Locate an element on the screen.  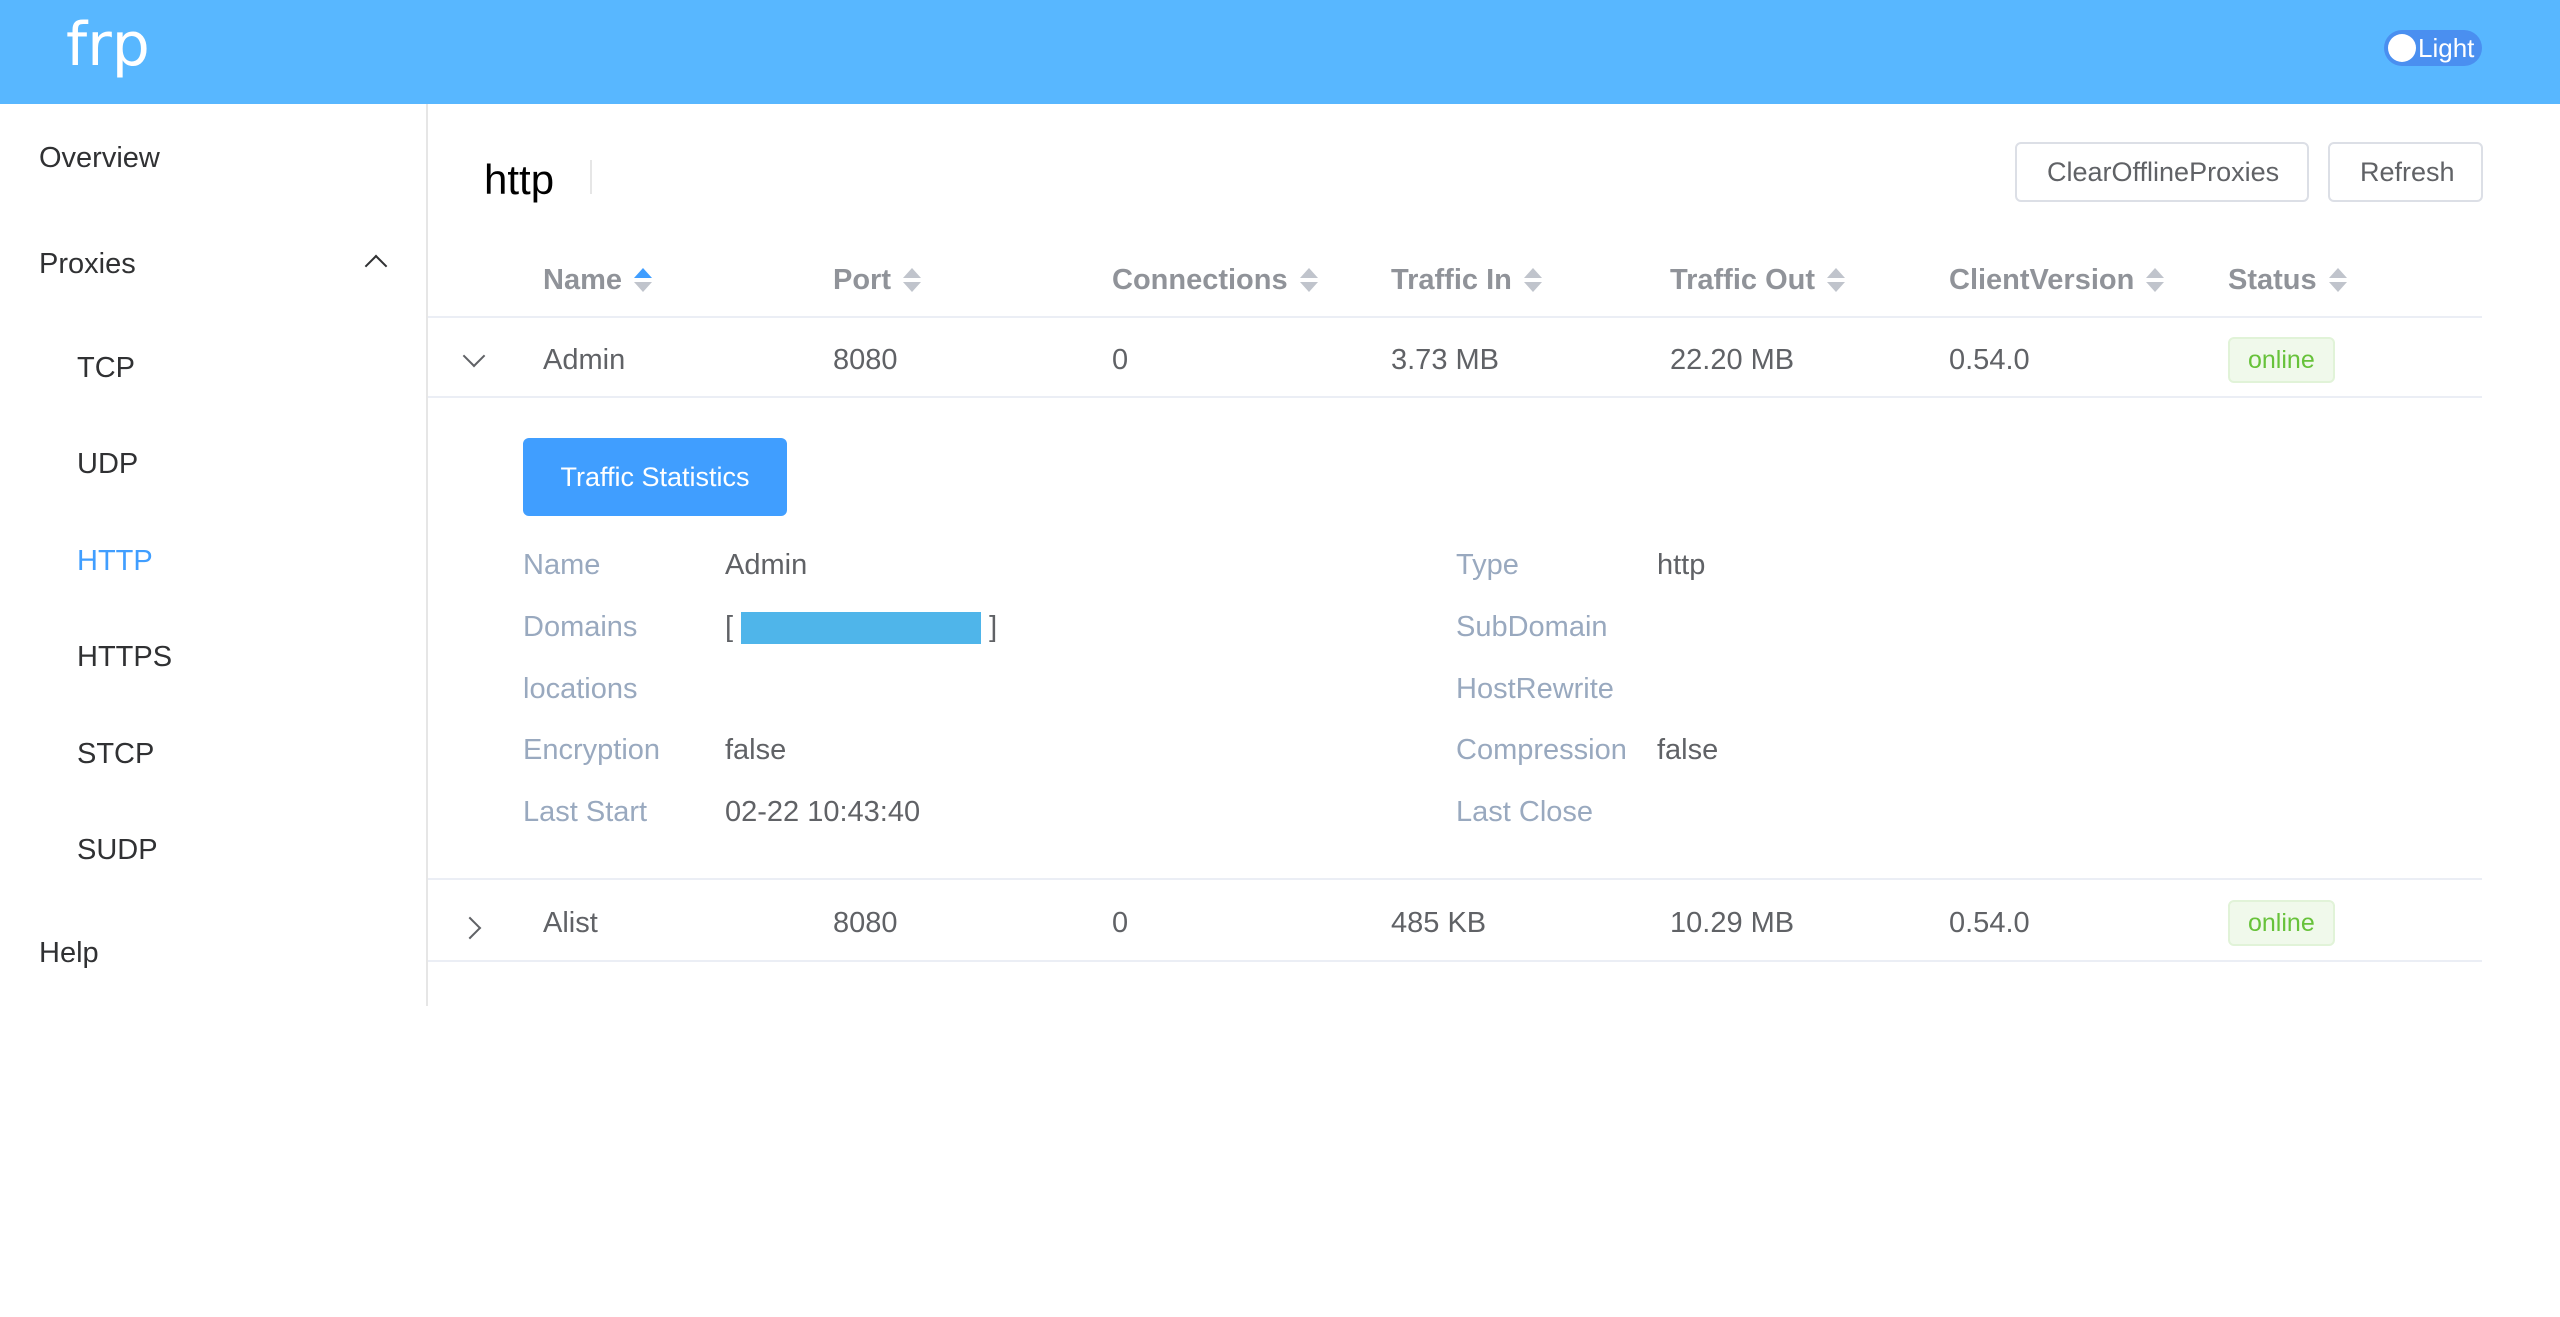
detail-value-type: http is located at coordinates (1681, 565).